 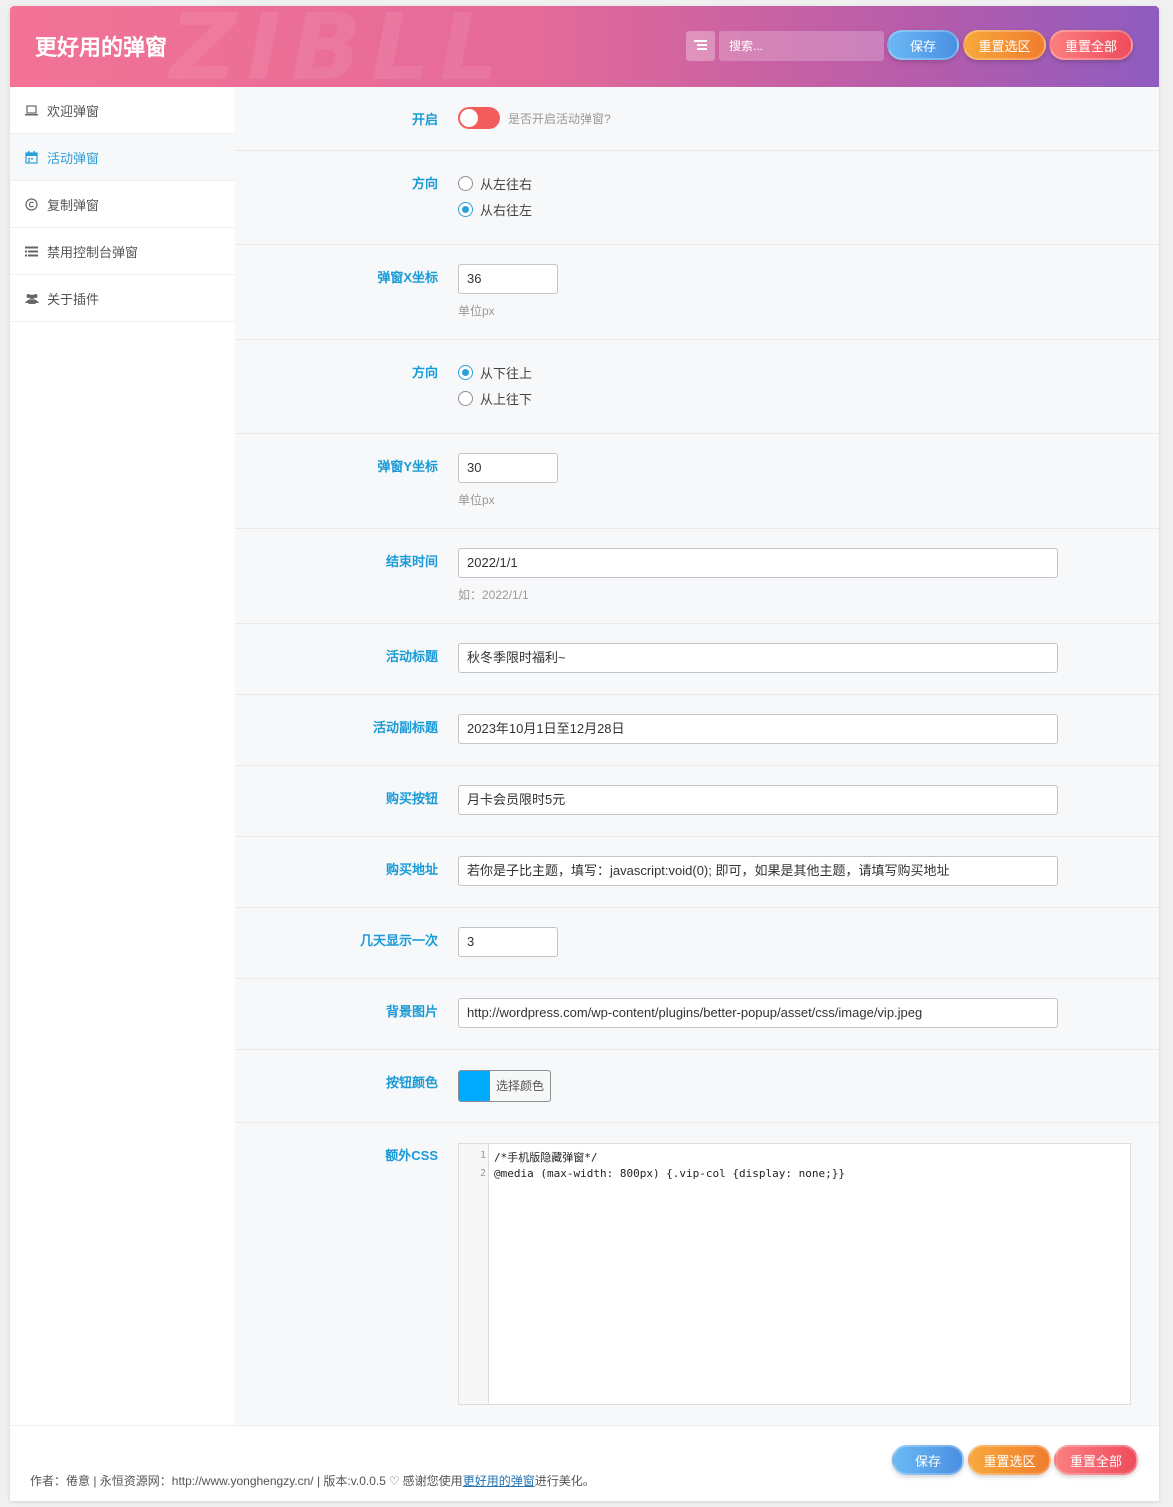 What do you see at coordinates (506, 210) in the screenshot?
I see `radio-label: 从右往左` at bounding box center [506, 210].